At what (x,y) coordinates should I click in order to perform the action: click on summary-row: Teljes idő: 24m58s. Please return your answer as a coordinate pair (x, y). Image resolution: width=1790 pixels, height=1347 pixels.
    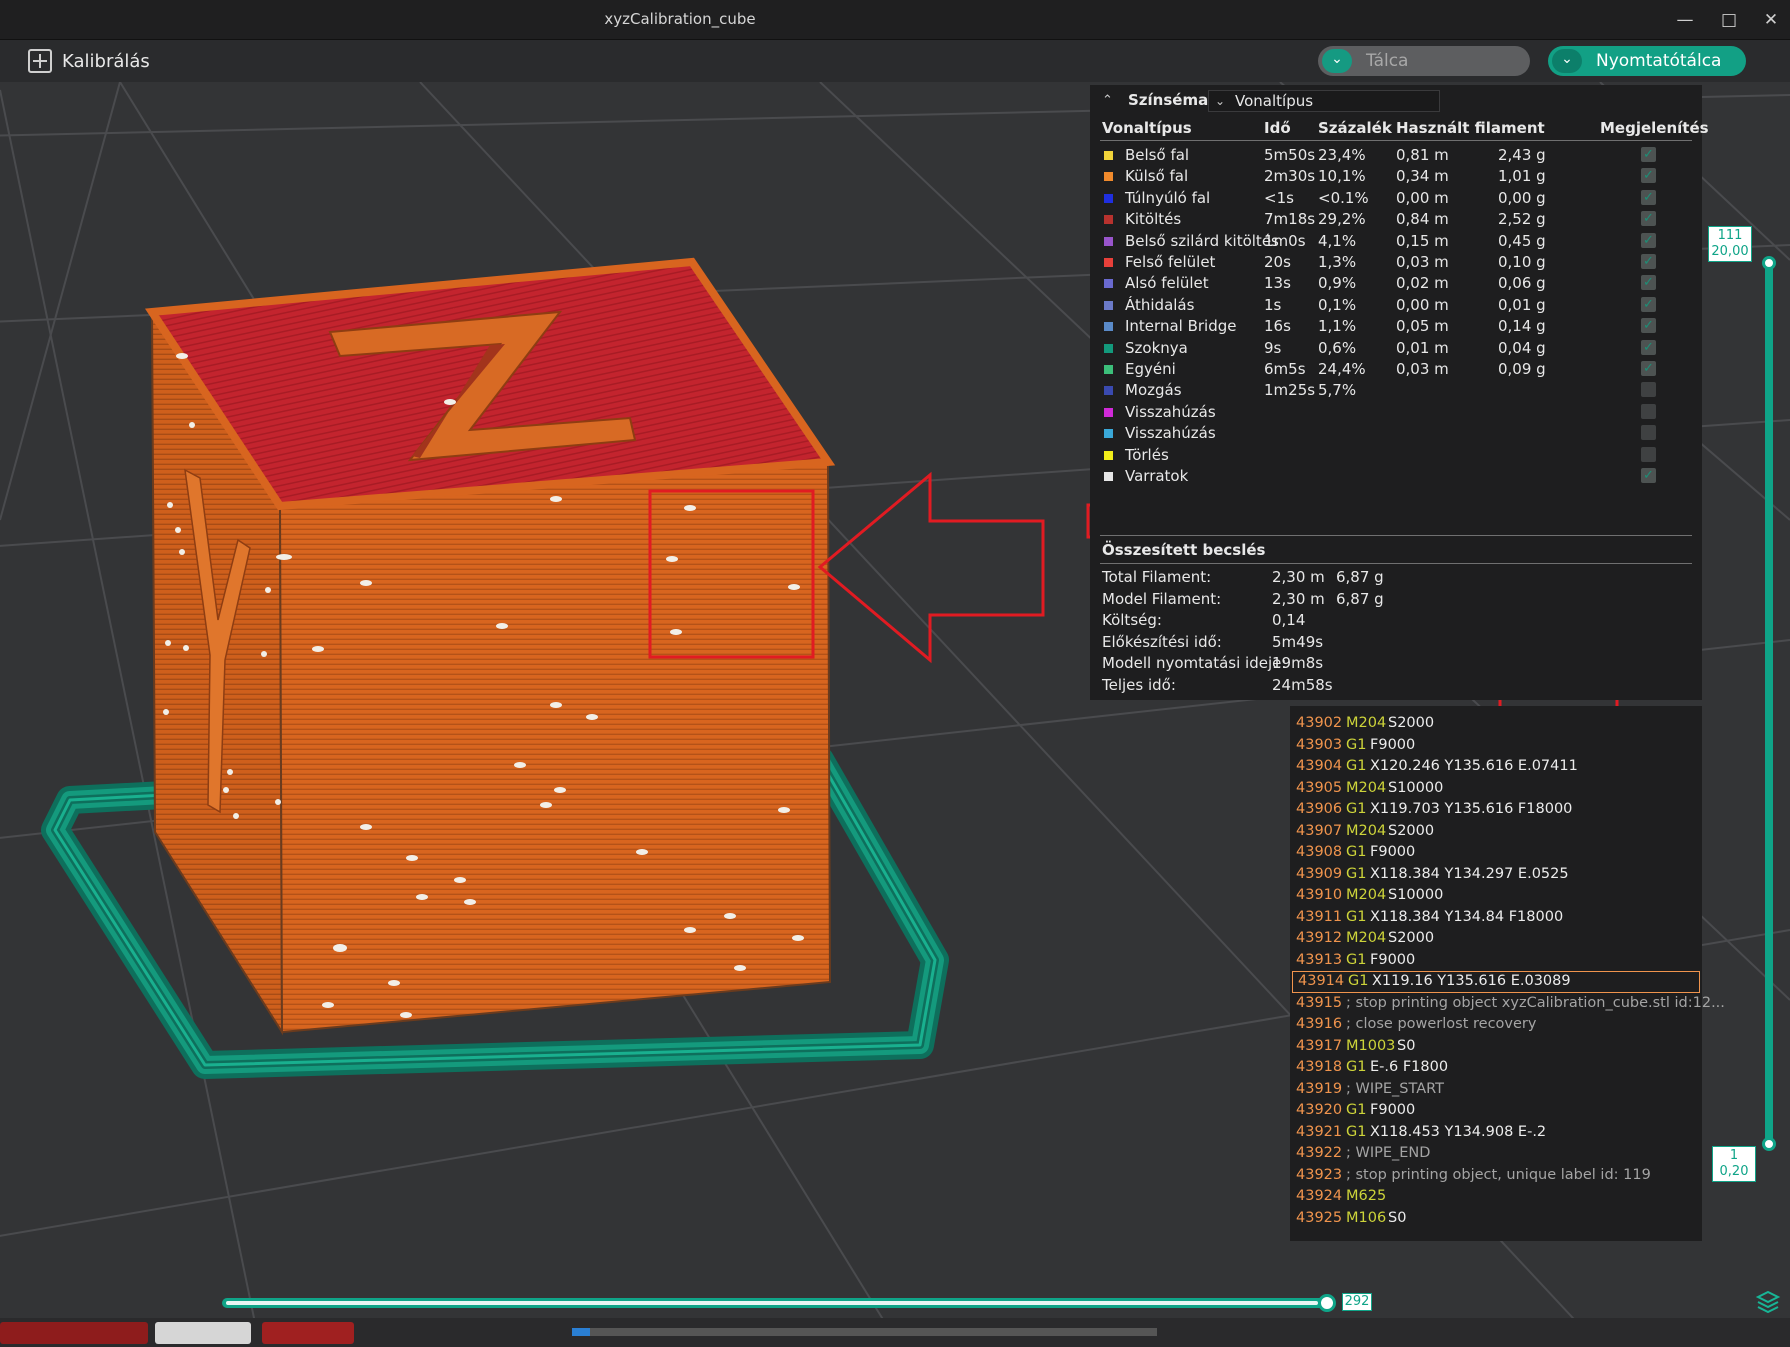
    Looking at the image, I should click on (1396, 687).